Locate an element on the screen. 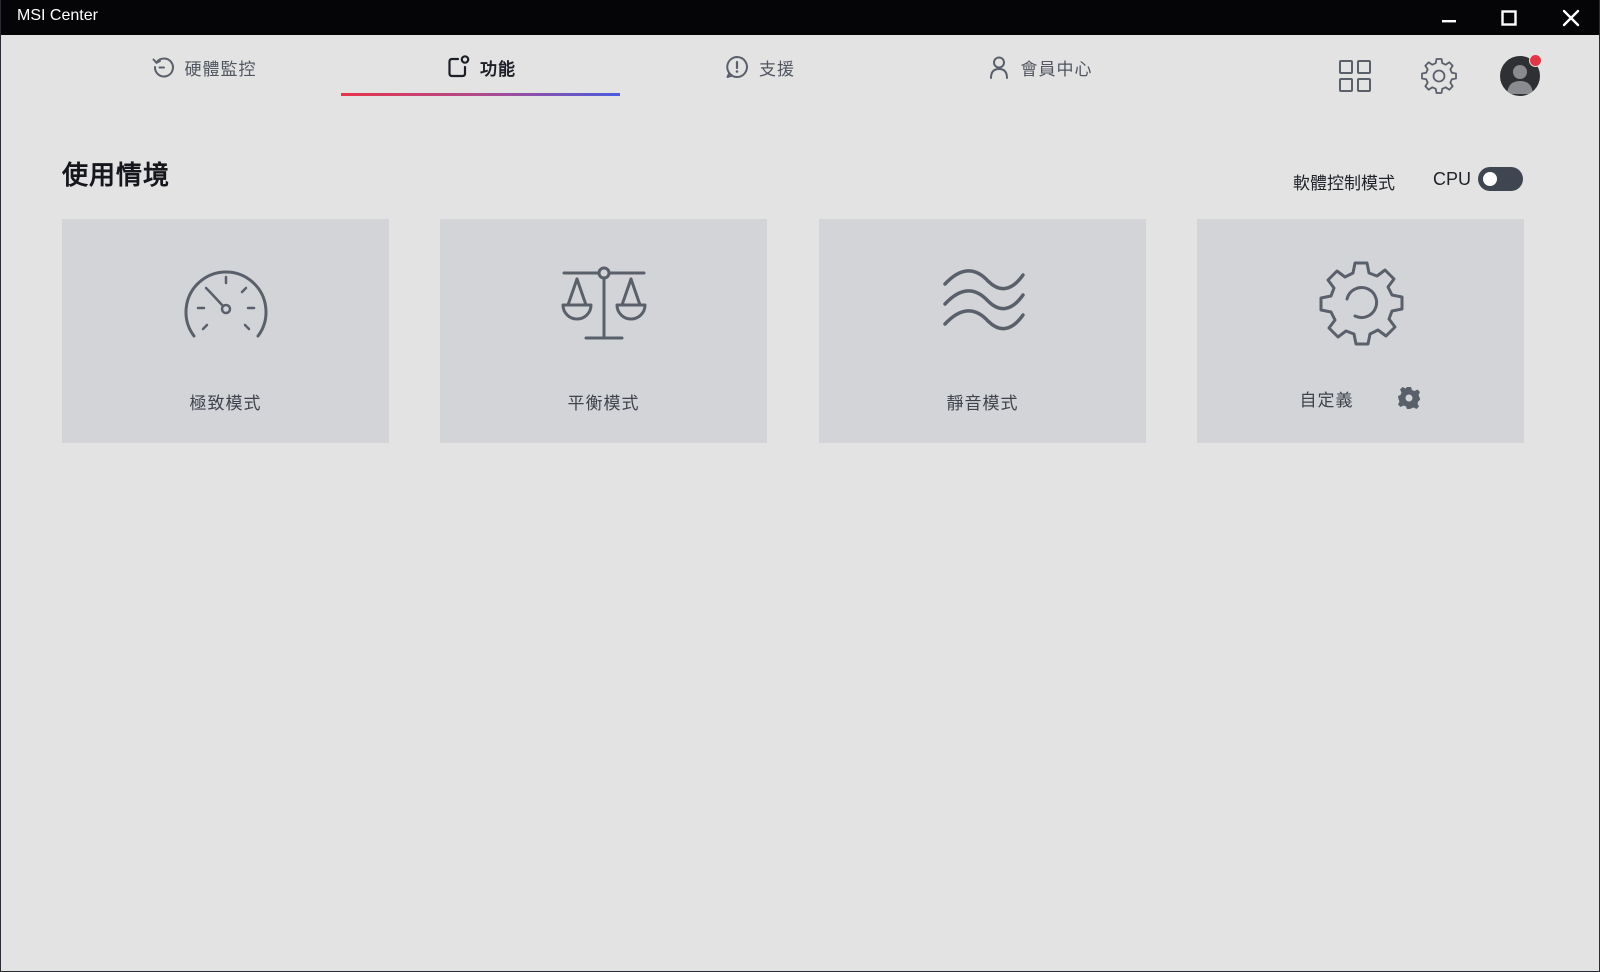 The width and height of the screenshot is (1600, 972). toggle-knob is located at coordinates (1490, 179).